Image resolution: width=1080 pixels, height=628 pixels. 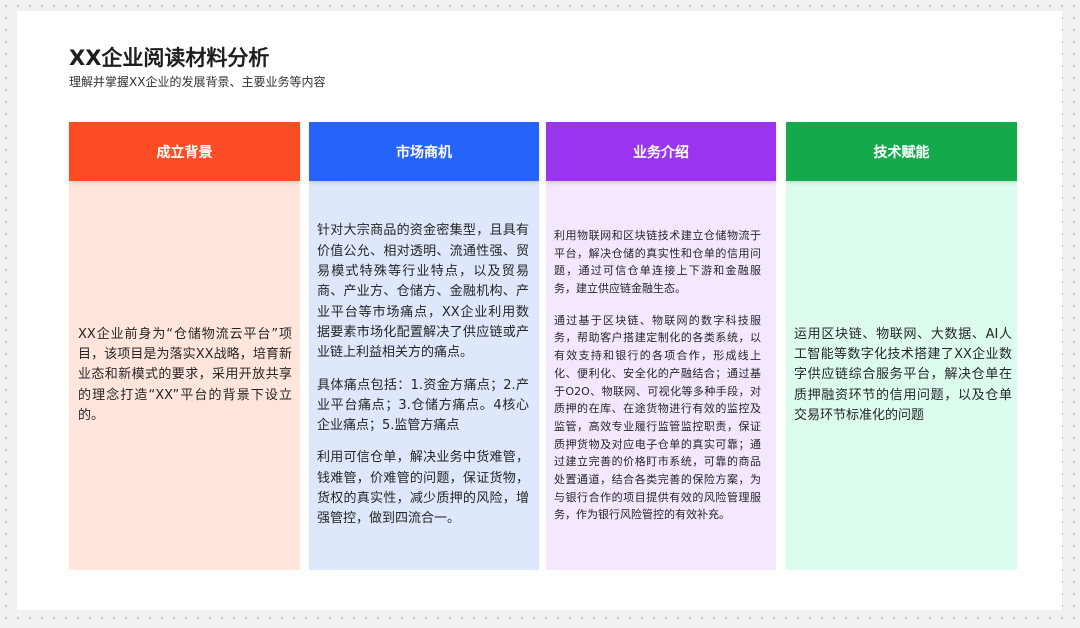 I want to click on column-header: 技术赋能, so click(x=901, y=151).